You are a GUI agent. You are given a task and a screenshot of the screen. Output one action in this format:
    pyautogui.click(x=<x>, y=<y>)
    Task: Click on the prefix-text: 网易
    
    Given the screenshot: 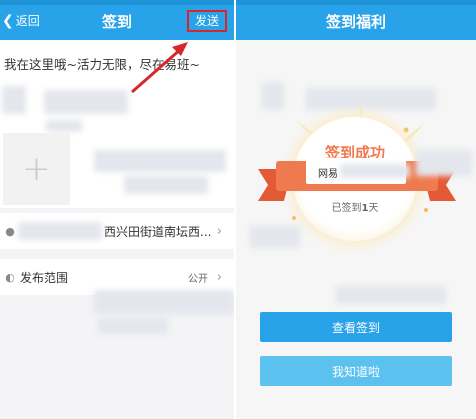 What is the action you would take?
    pyautogui.click(x=328, y=174)
    